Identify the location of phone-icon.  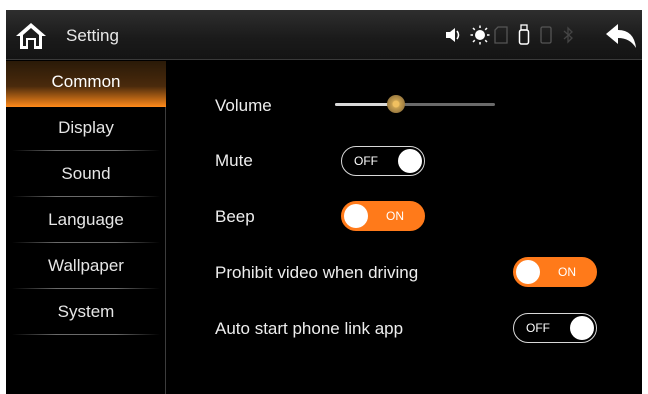
(546, 35).